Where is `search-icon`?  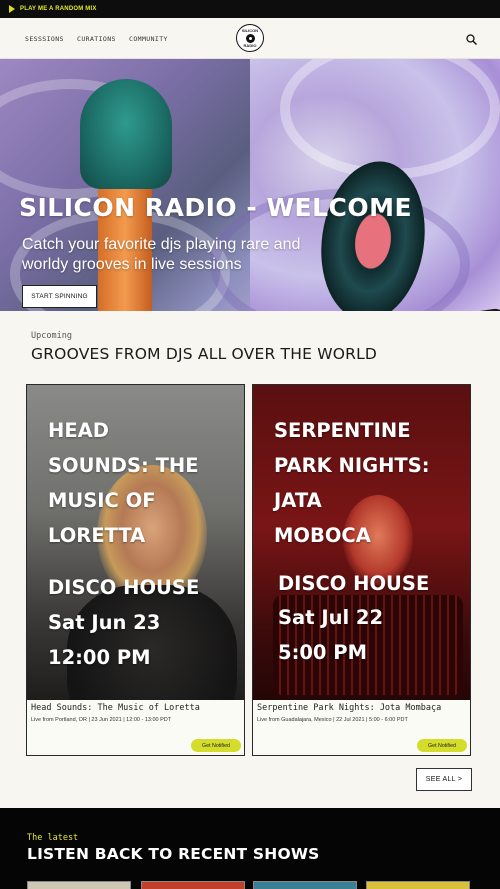
search-icon is located at coordinates (471, 39).